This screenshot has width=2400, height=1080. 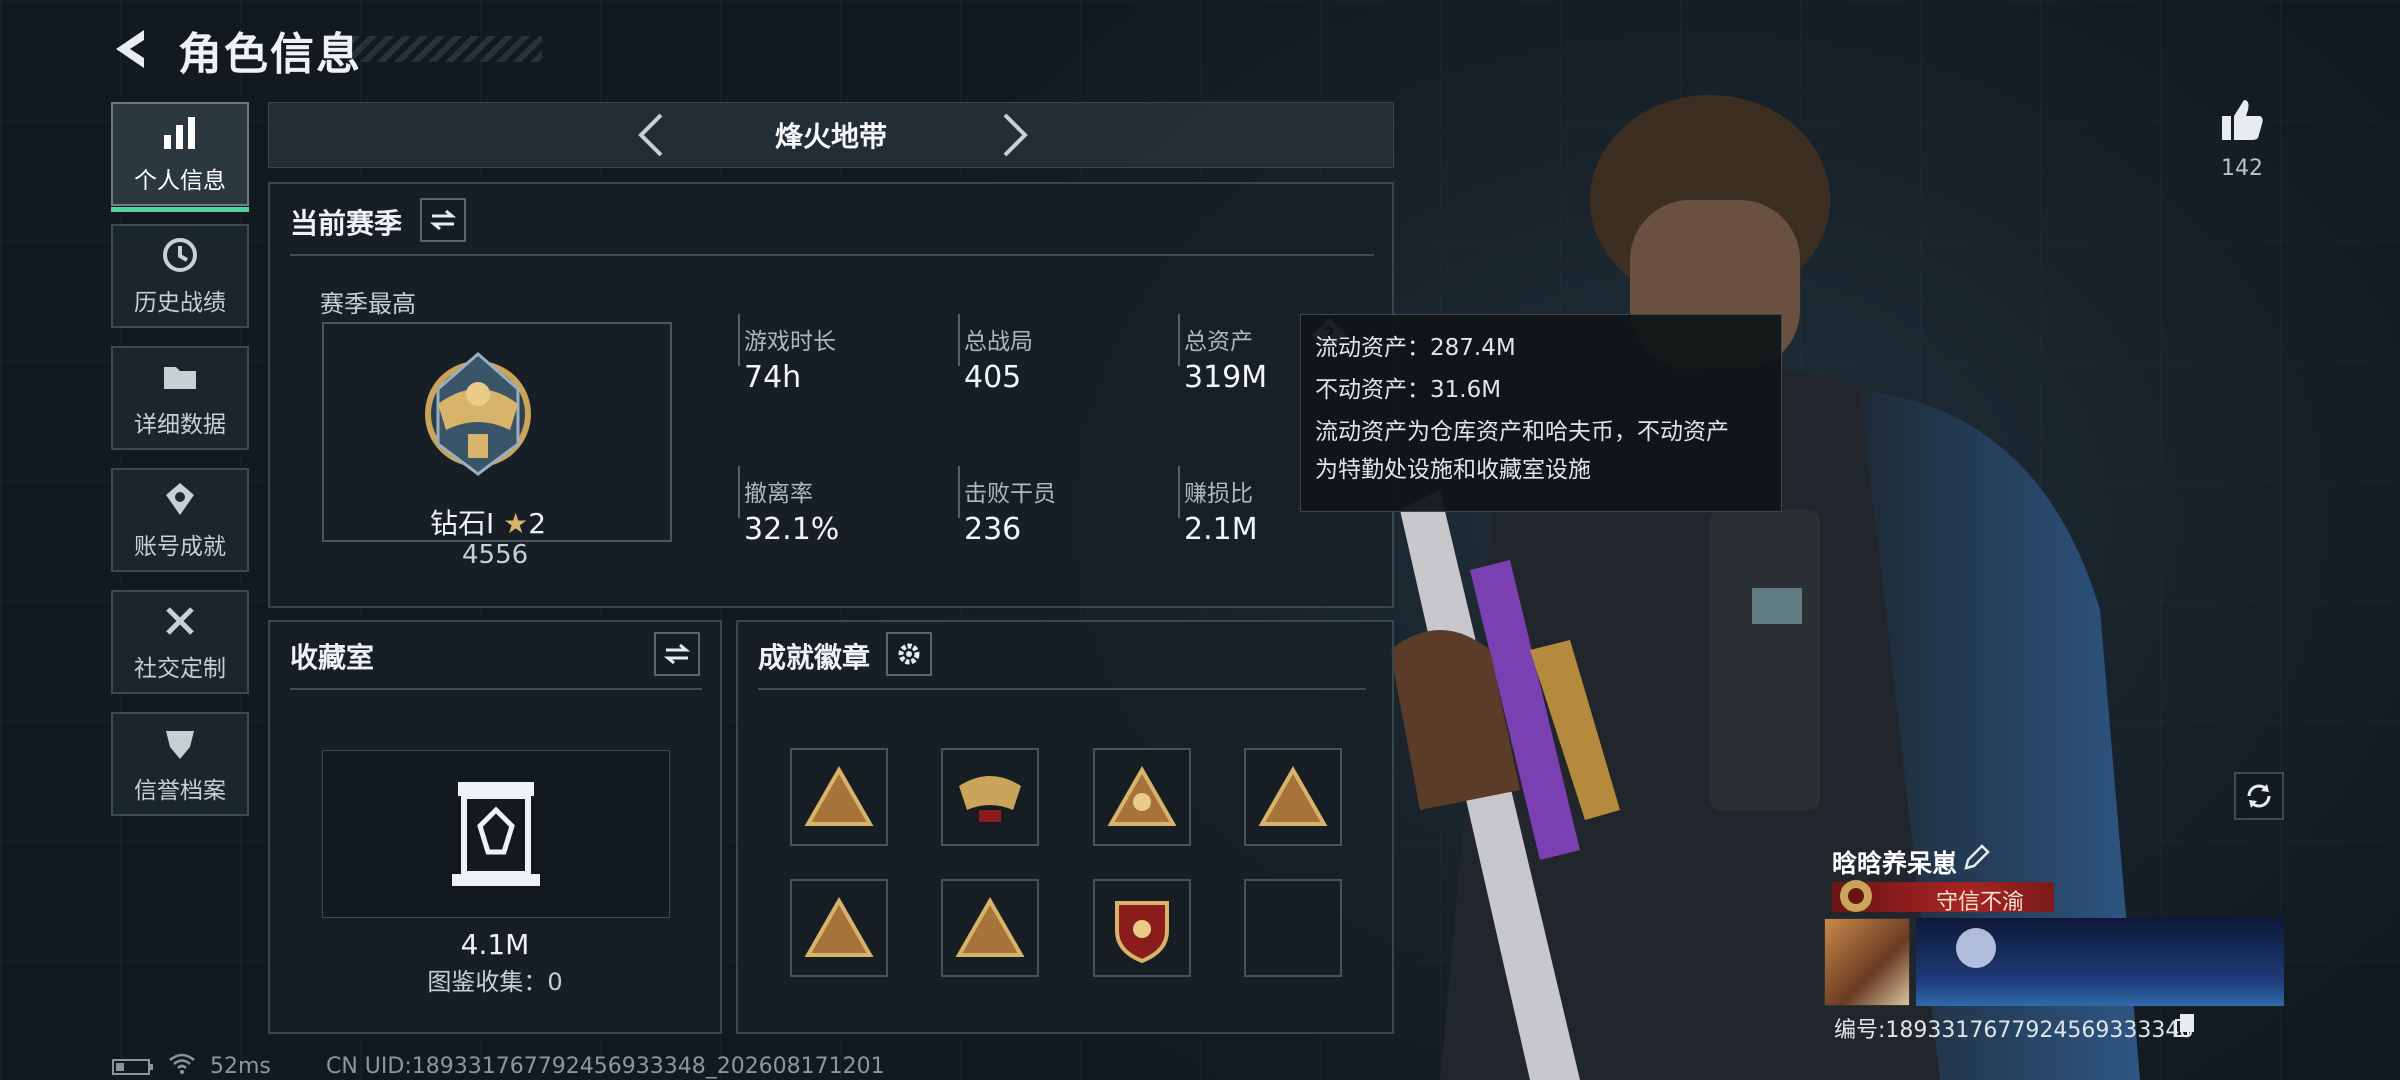 What do you see at coordinates (814, 657) in the screenshot?
I see `achievements-title: 成就徽章` at bounding box center [814, 657].